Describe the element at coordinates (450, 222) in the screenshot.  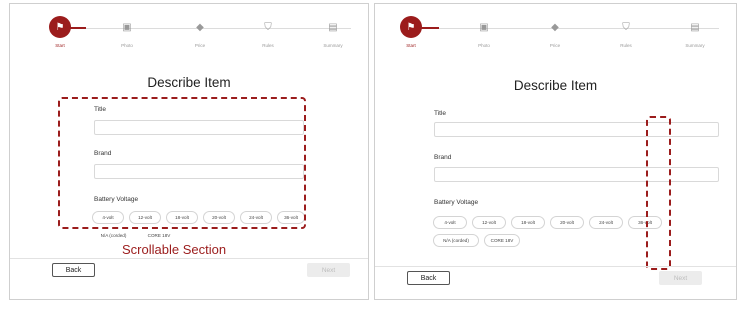
I see `voltage-option-4v: 4-volt` at that location.